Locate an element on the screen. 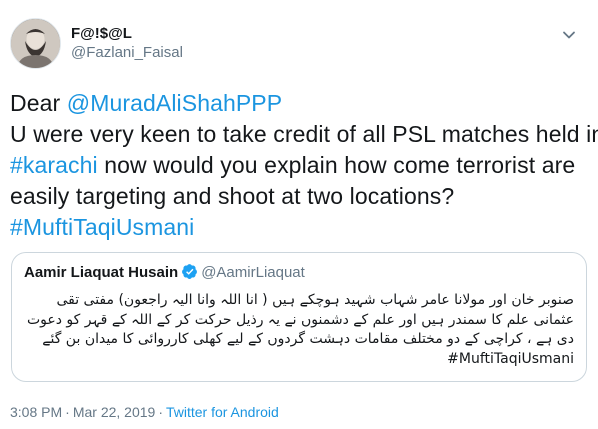 The width and height of the screenshot is (598, 429). hashtag-karachi-link: #karachi is located at coordinates (54, 165).